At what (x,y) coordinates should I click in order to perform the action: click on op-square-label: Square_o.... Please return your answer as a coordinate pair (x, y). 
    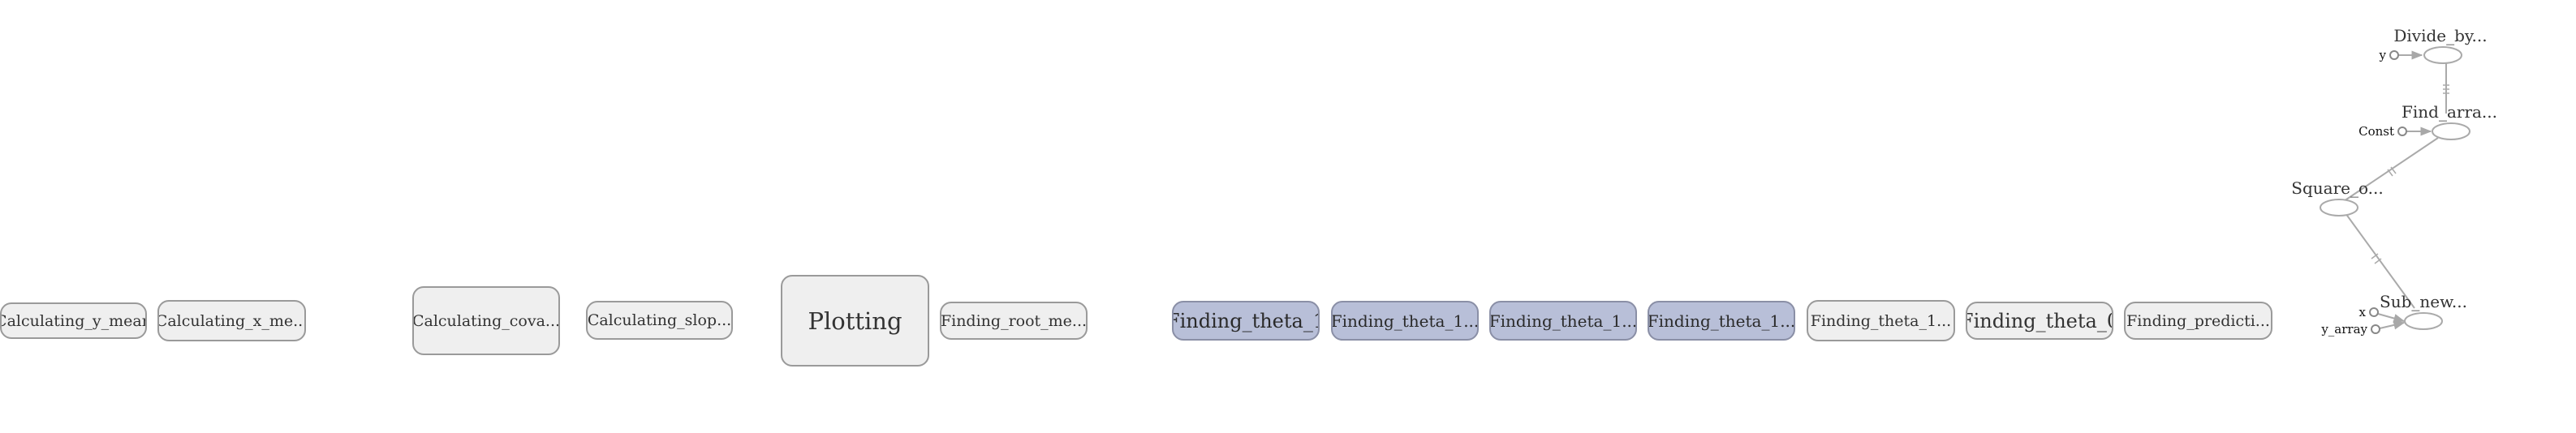
    Looking at the image, I should click on (2337, 188).